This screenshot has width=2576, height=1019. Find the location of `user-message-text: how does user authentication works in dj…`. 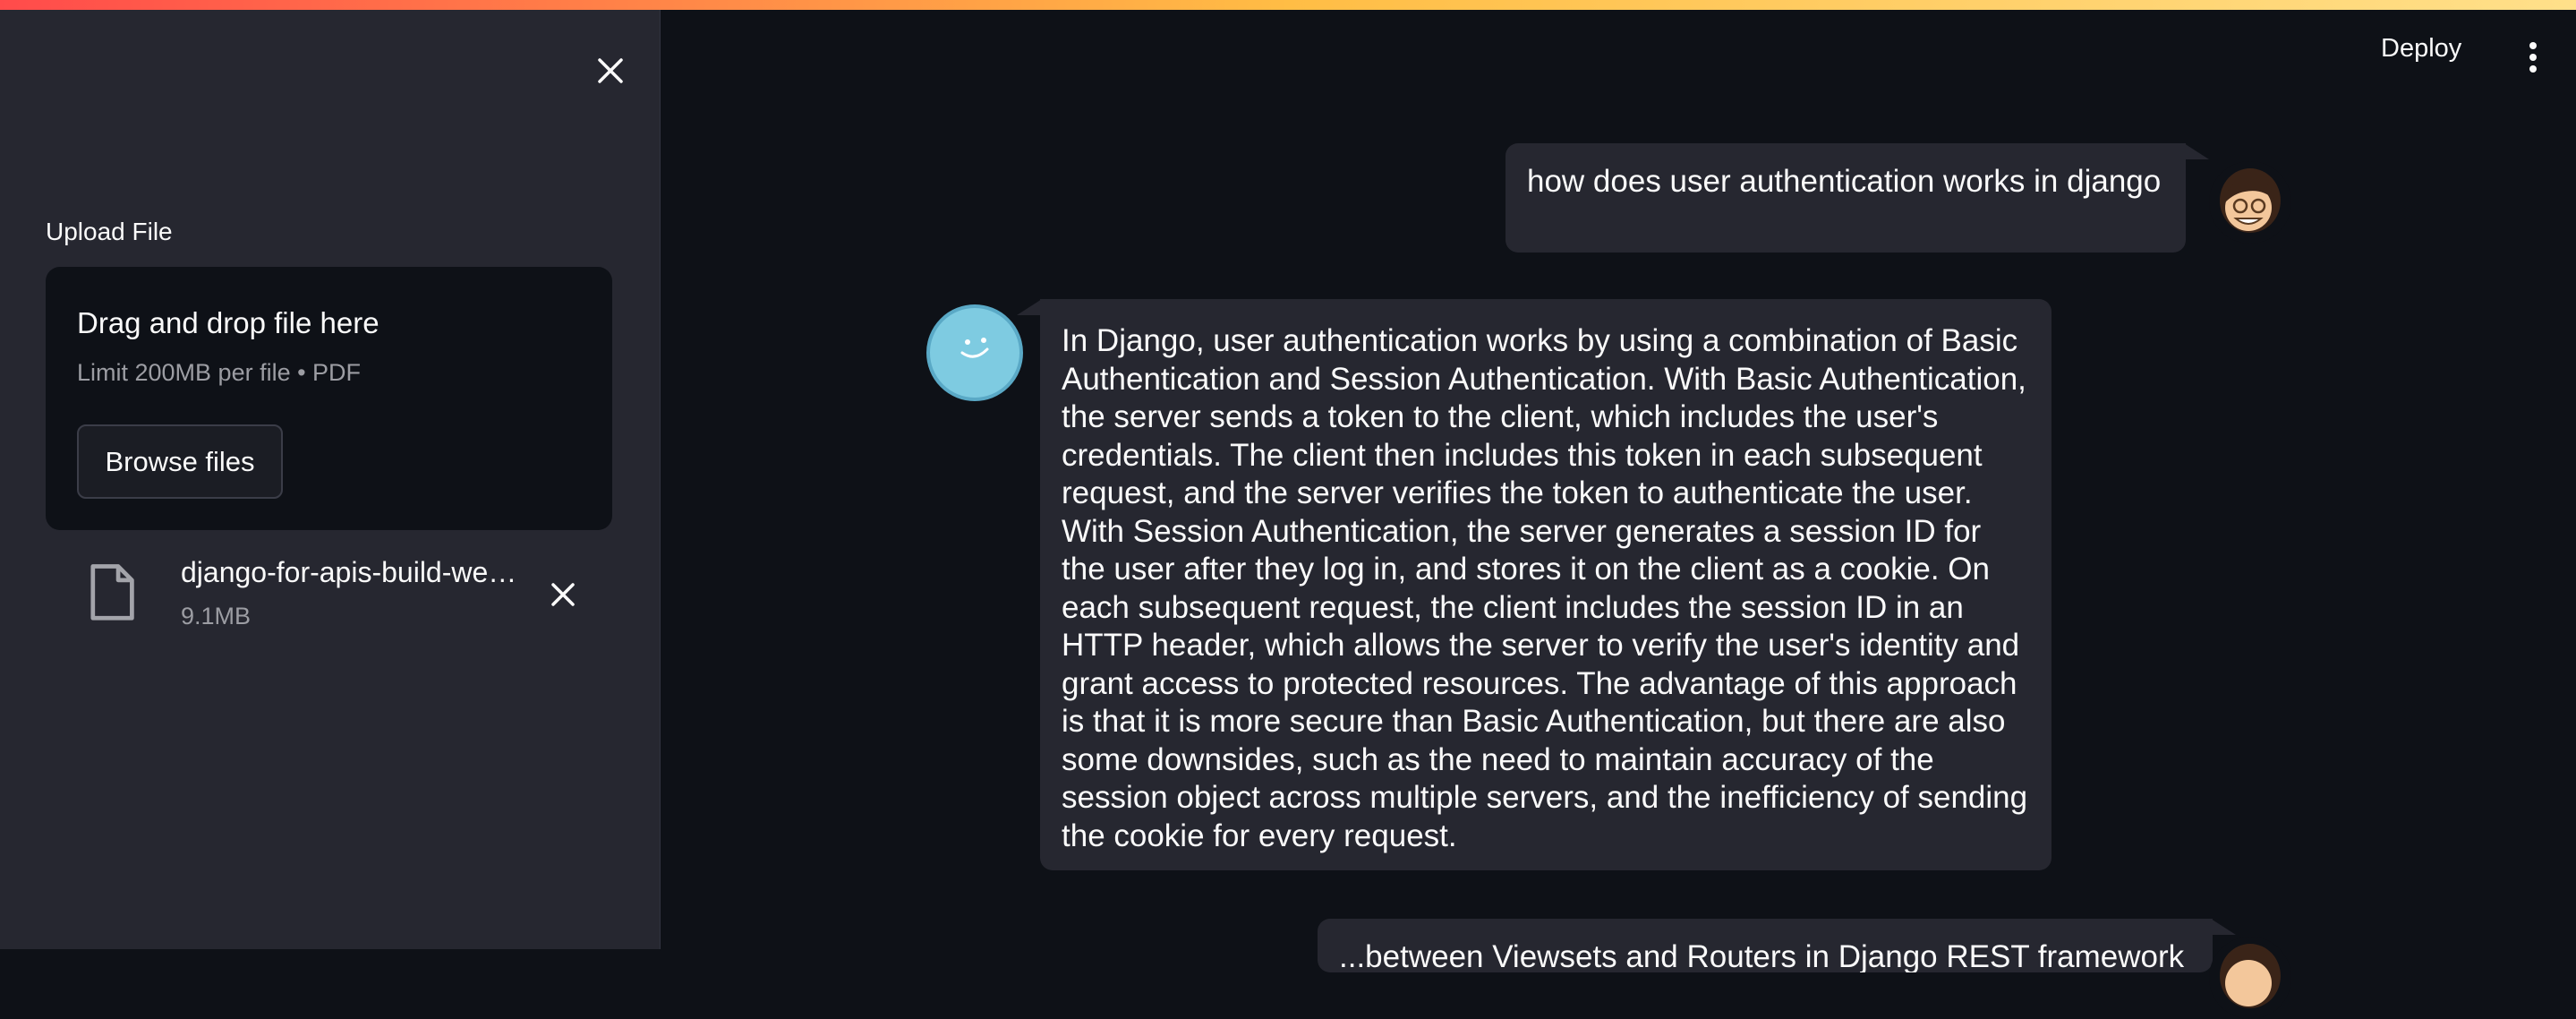

user-message-text: how does user authentication works in dj… is located at coordinates (1844, 182).